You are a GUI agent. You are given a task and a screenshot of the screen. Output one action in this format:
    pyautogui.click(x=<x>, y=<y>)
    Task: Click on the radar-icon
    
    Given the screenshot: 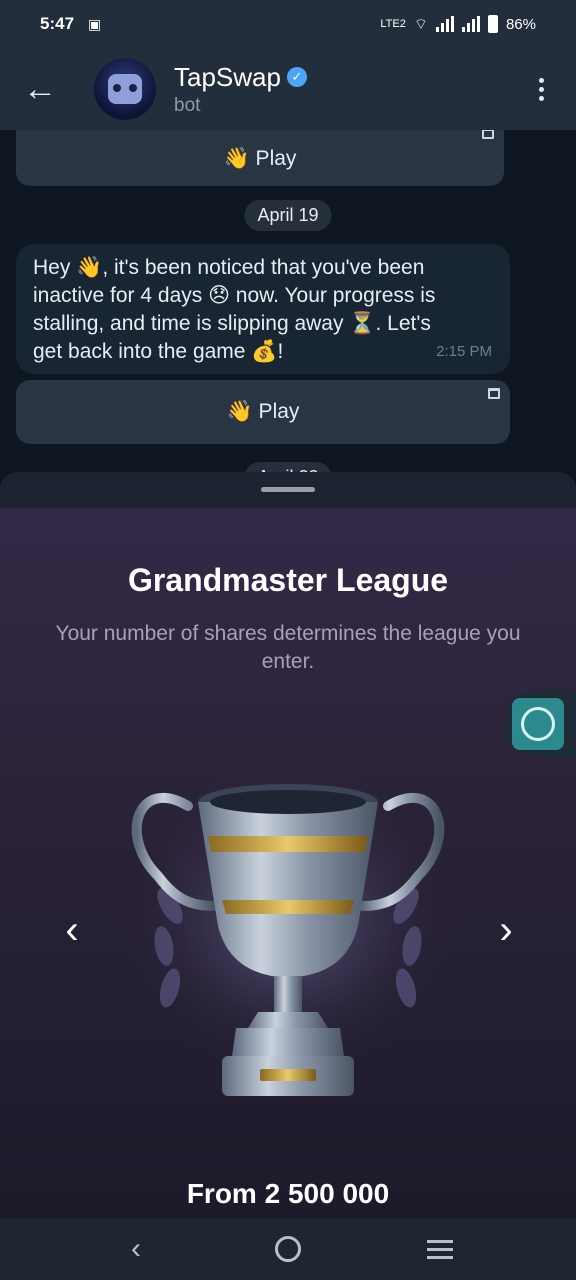 What is the action you would take?
    pyautogui.click(x=538, y=724)
    